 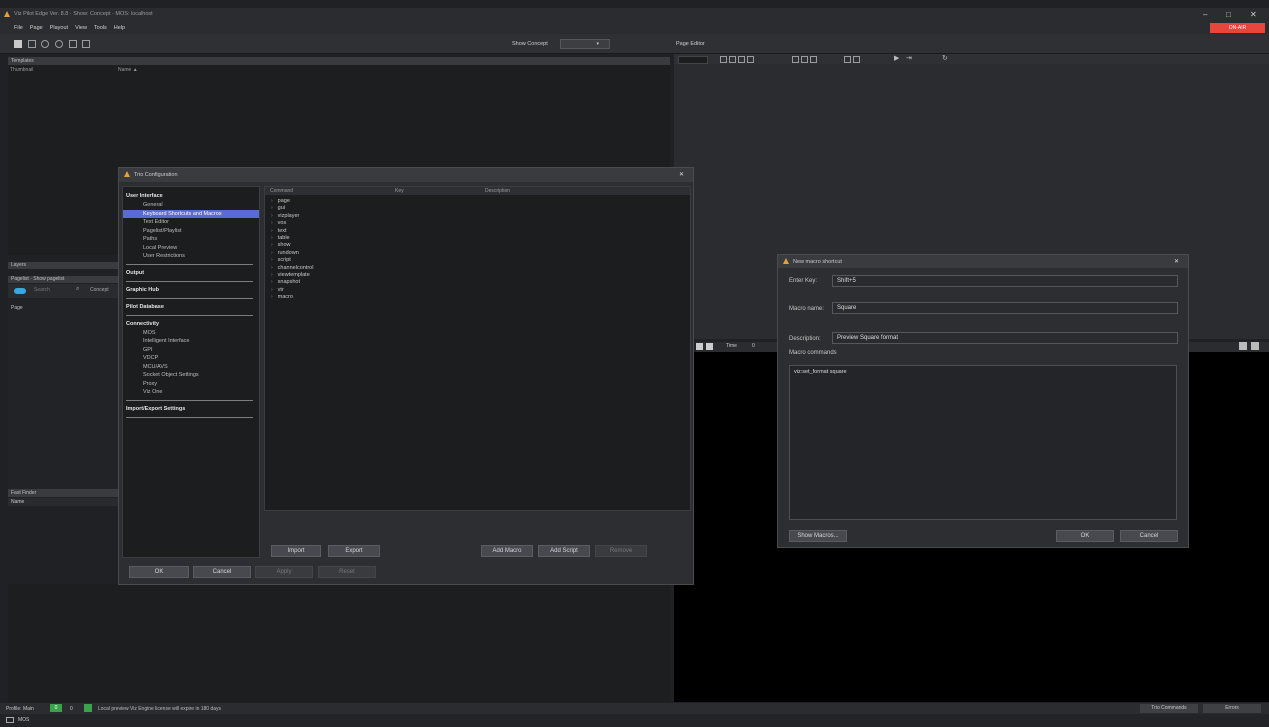 What do you see at coordinates (99, 290) in the screenshot?
I see `concept-filter: Concept` at bounding box center [99, 290].